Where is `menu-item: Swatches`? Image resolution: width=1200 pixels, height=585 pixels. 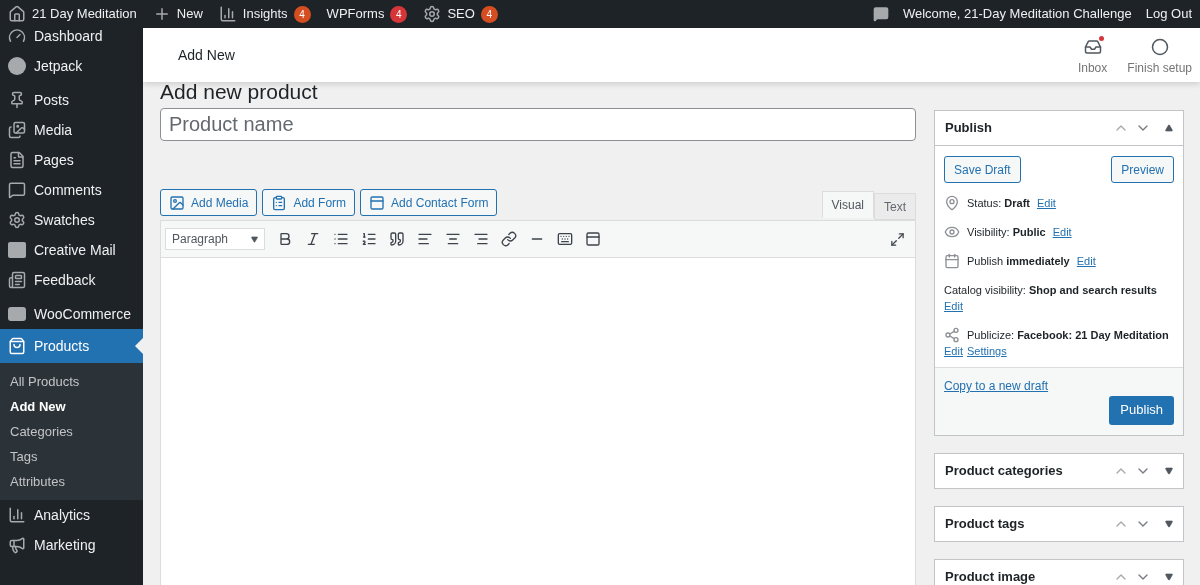
menu-item: Swatches is located at coordinates (71, 220).